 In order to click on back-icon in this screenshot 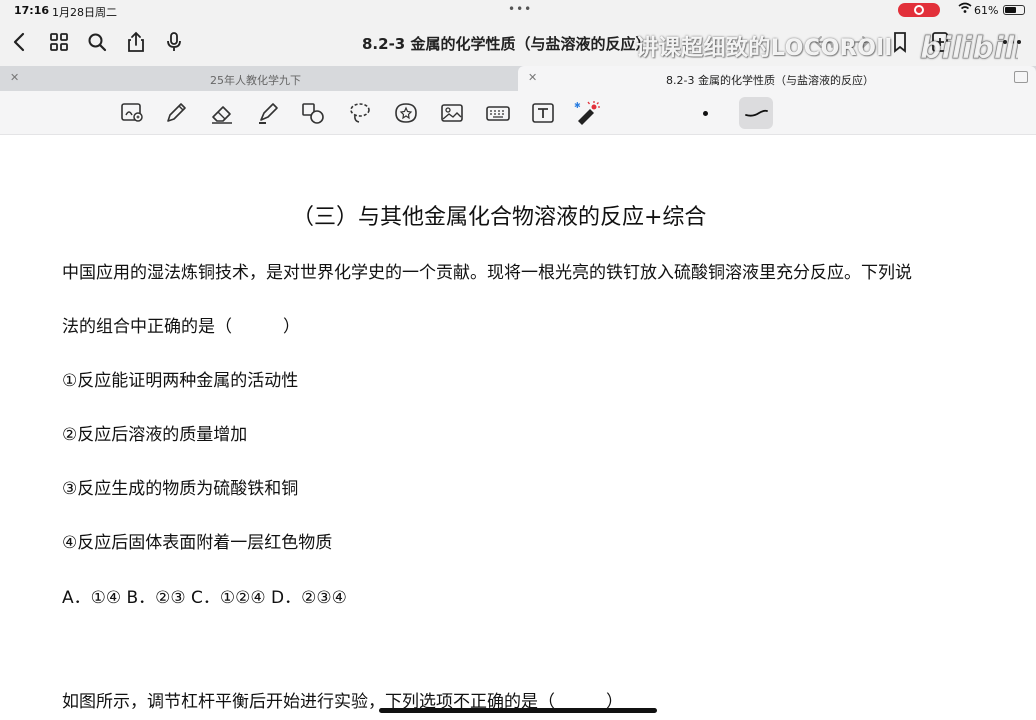, I will do `click(20, 42)`.